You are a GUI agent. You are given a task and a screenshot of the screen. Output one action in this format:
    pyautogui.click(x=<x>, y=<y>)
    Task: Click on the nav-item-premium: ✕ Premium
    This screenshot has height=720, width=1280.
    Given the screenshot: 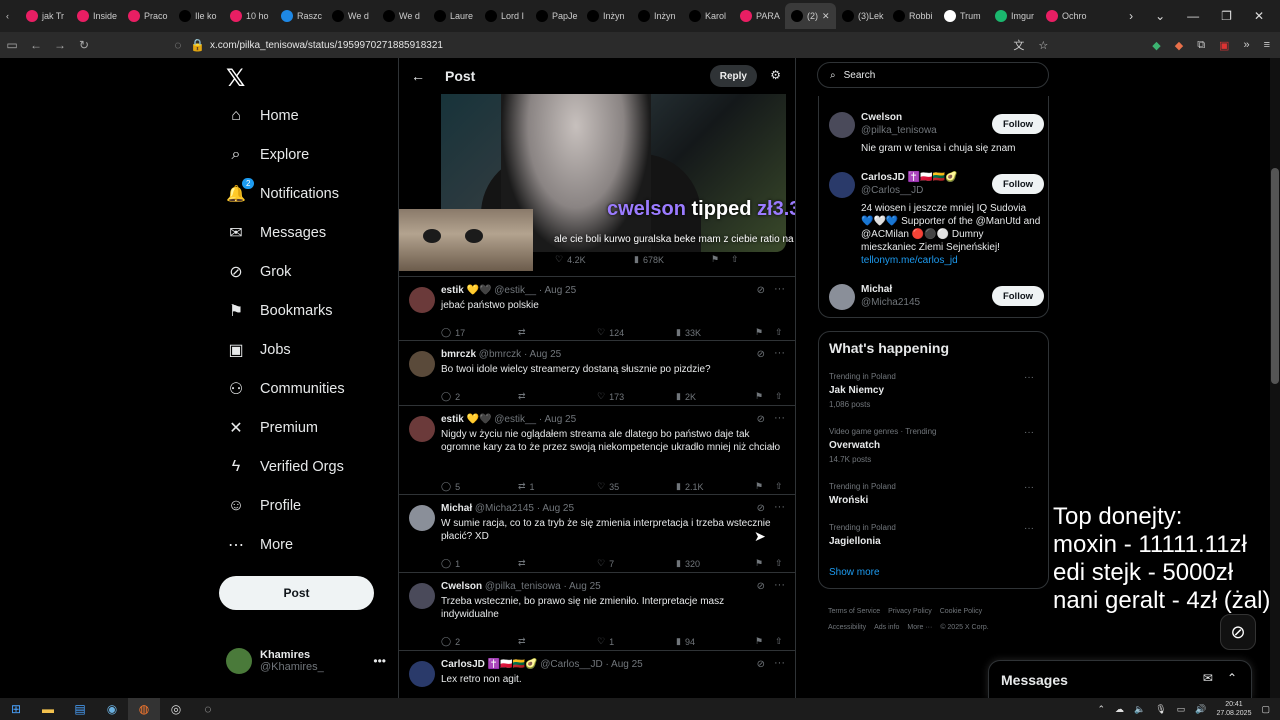 What is the action you would take?
    pyautogui.click(x=272, y=428)
    